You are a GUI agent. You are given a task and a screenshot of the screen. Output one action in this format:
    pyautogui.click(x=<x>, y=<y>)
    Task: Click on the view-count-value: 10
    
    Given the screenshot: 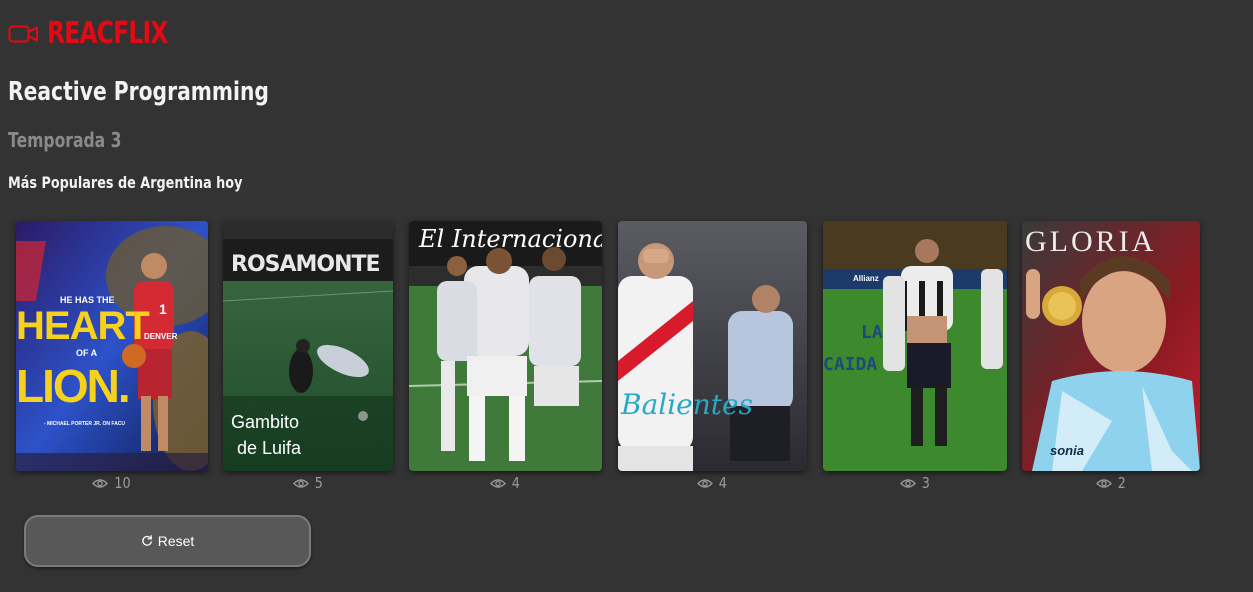 What is the action you would take?
    pyautogui.click(x=122, y=483)
    